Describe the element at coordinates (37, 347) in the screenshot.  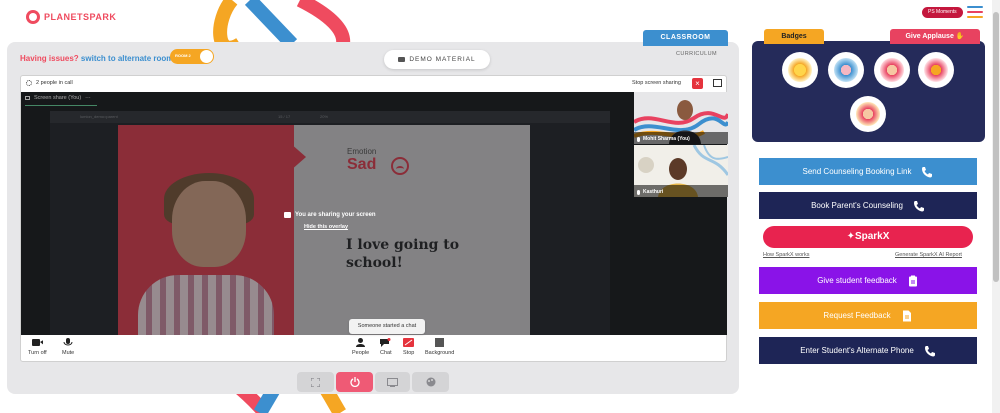
I see `camera-toggle: Turn off` at that location.